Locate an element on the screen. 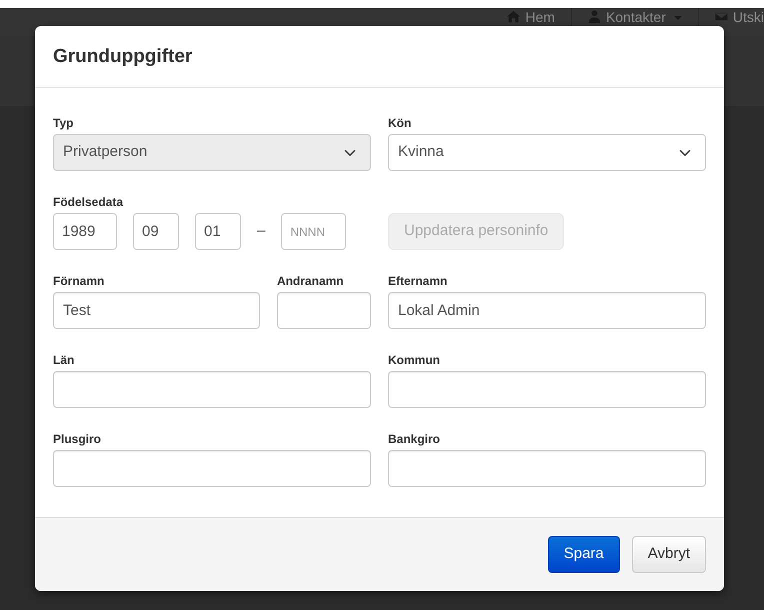  field-label: Bankgiro is located at coordinates (415, 439).